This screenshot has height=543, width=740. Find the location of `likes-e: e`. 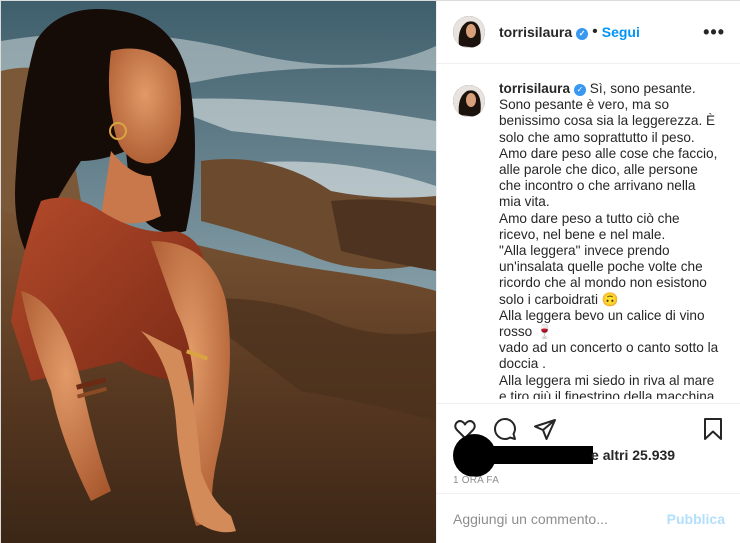

likes-e: e is located at coordinates (595, 455).